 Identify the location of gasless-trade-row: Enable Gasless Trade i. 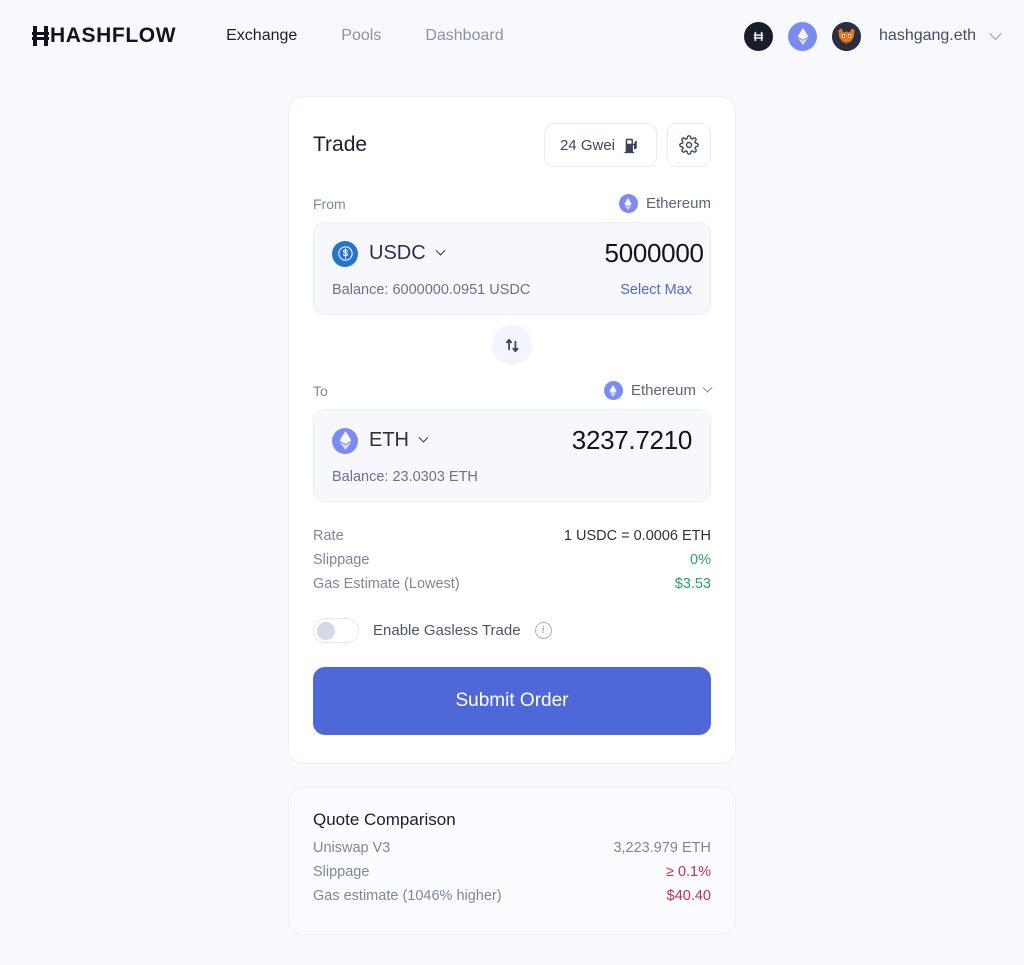
(512, 630).